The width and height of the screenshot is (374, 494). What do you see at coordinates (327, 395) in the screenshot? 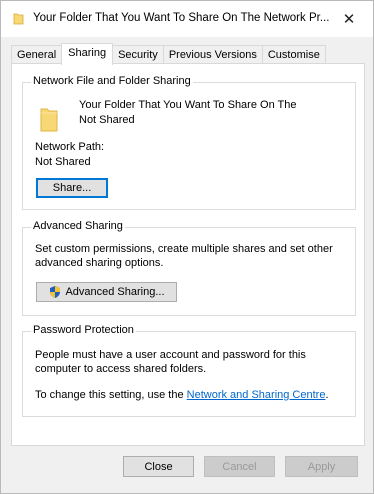
I see `change-setting-suffix: .` at bounding box center [327, 395].